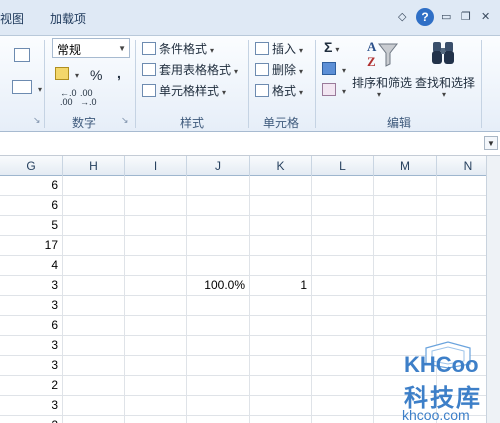 The height and width of the screenshot is (423, 500). Describe the element at coordinates (12, 18) in the screenshot. I see `tab-view: 视图` at that location.